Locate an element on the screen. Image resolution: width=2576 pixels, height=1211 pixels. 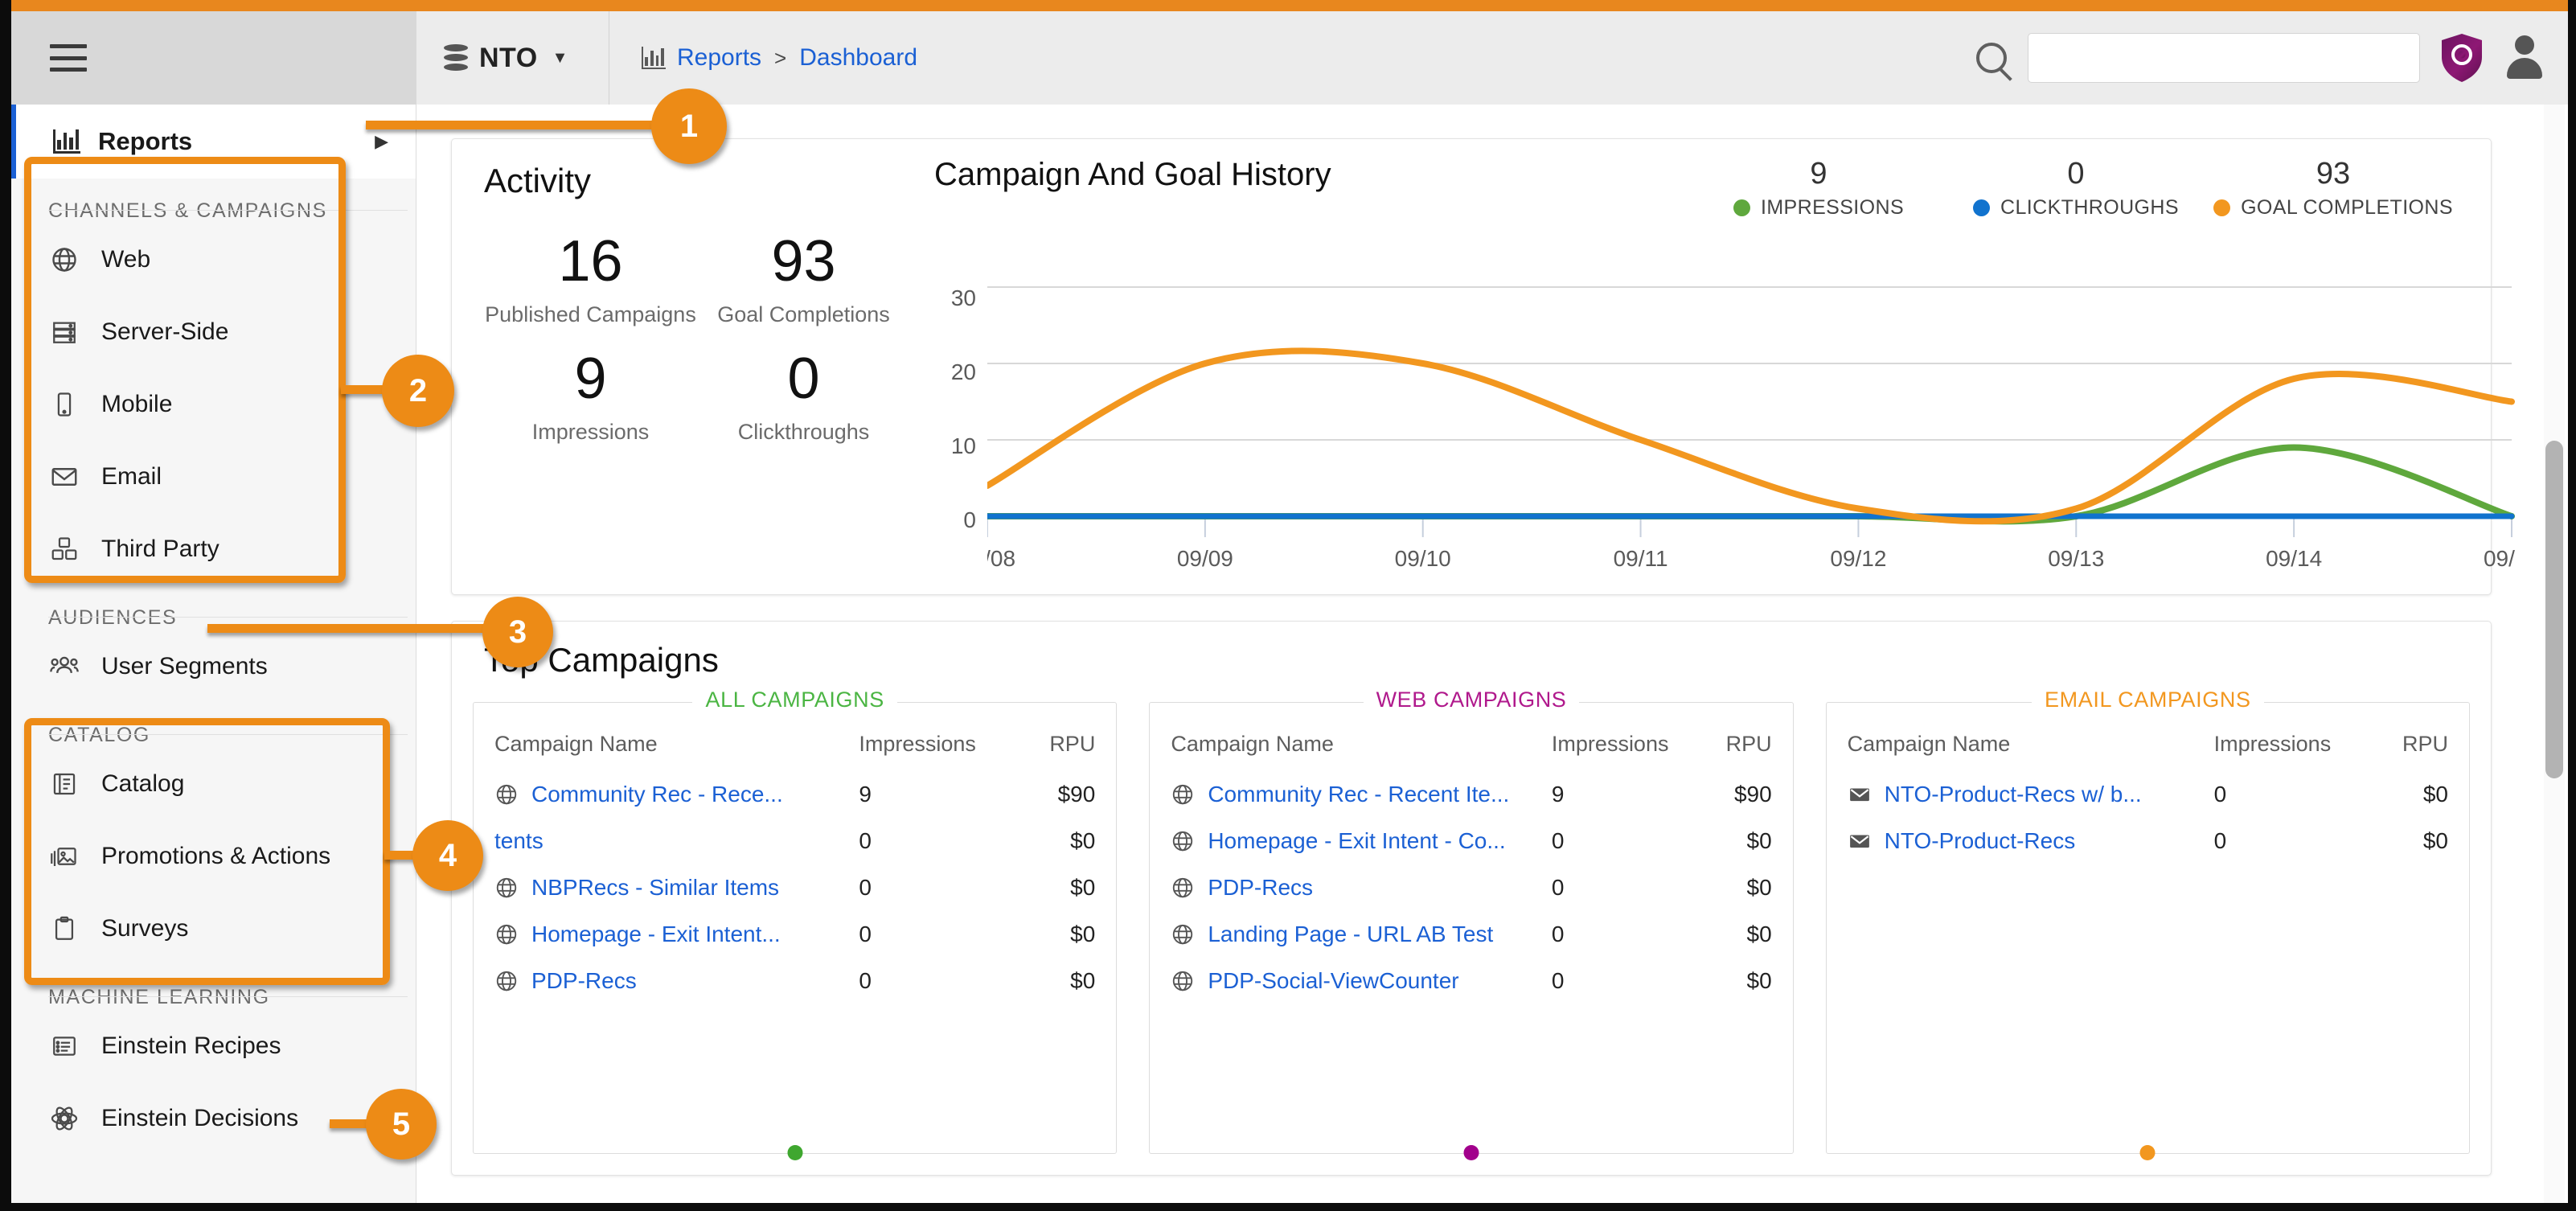
svg-text: 09/15 is located at coordinates (2499, 558).